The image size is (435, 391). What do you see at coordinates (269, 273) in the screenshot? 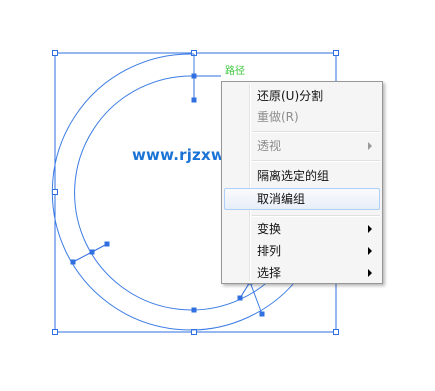
I see `menu-item-label: 选择` at bounding box center [269, 273].